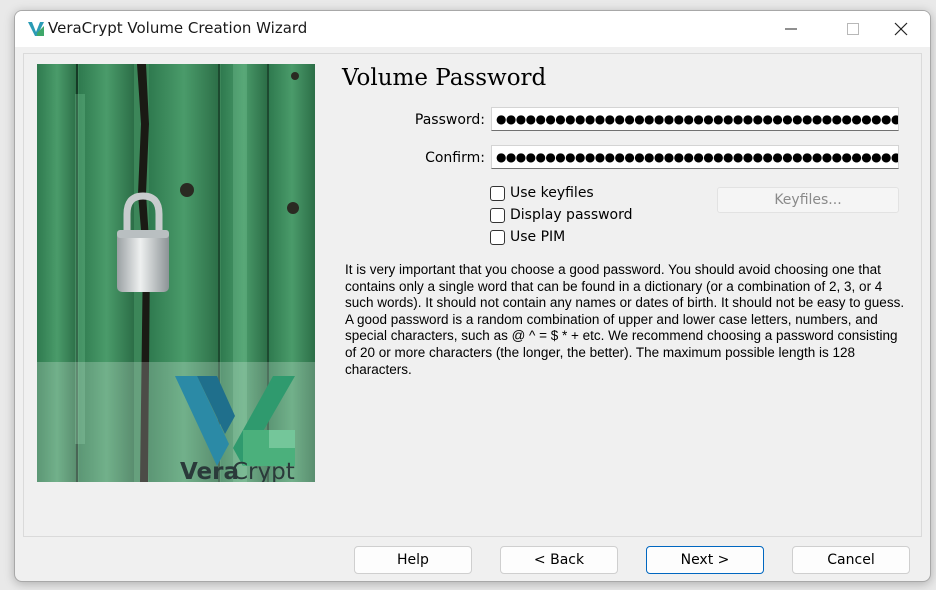  I want to click on veracrypt-app-icon, so click(36, 29).